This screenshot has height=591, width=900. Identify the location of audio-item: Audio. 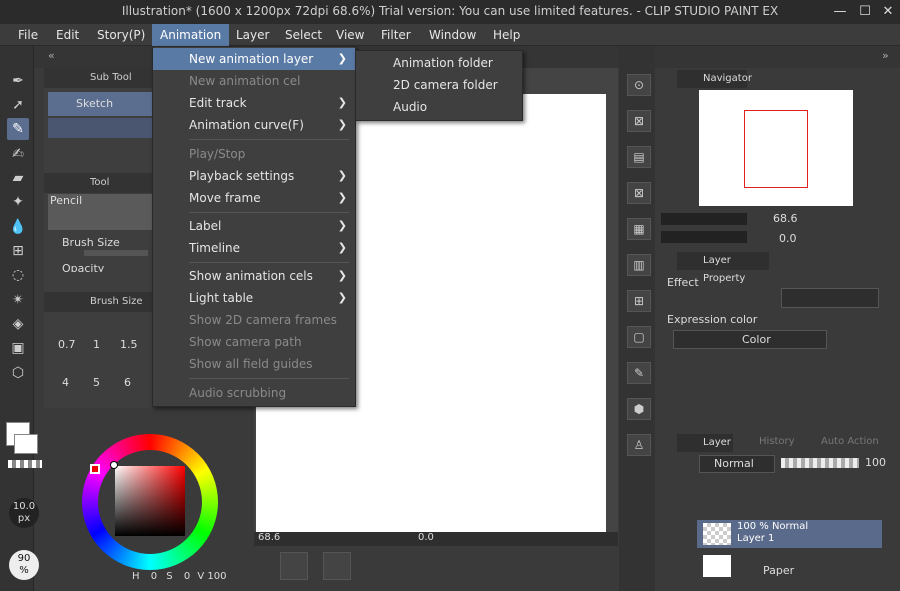
(439, 107).